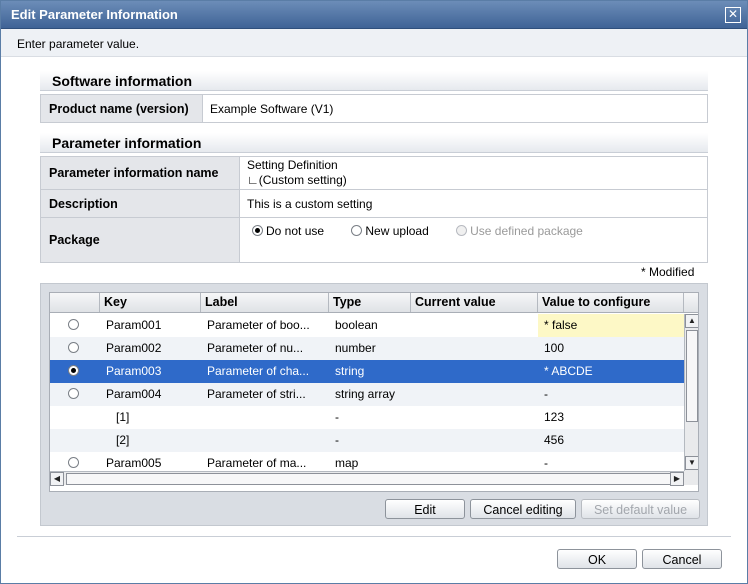 The width and height of the screenshot is (748, 584). What do you see at coordinates (523, 509) in the screenshot?
I see `cancel-editing-button: Cancel editing` at bounding box center [523, 509].